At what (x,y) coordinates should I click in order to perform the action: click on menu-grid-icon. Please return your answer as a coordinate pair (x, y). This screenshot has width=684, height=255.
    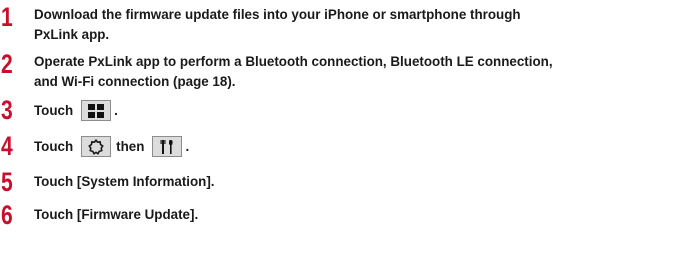
    Looking at the image, I should click on (96, 110).